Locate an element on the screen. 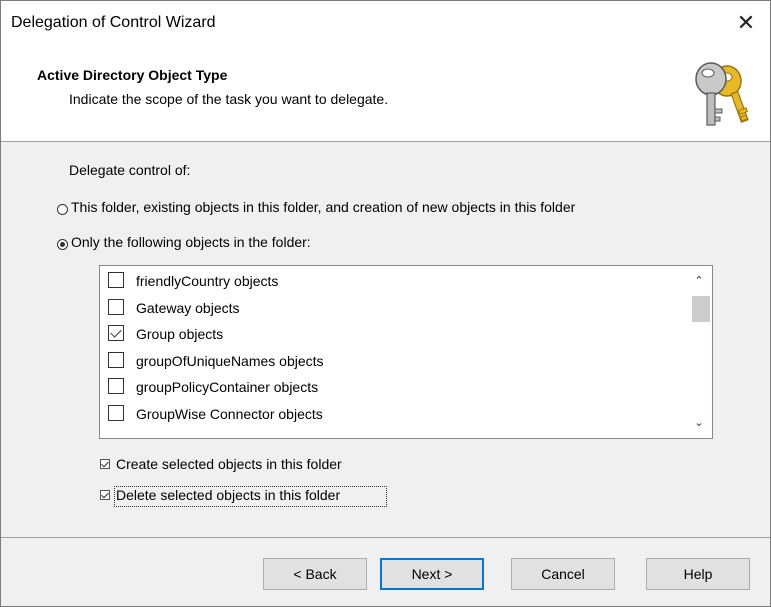  create-objects-checkbox is located at coordinates (105, 464).